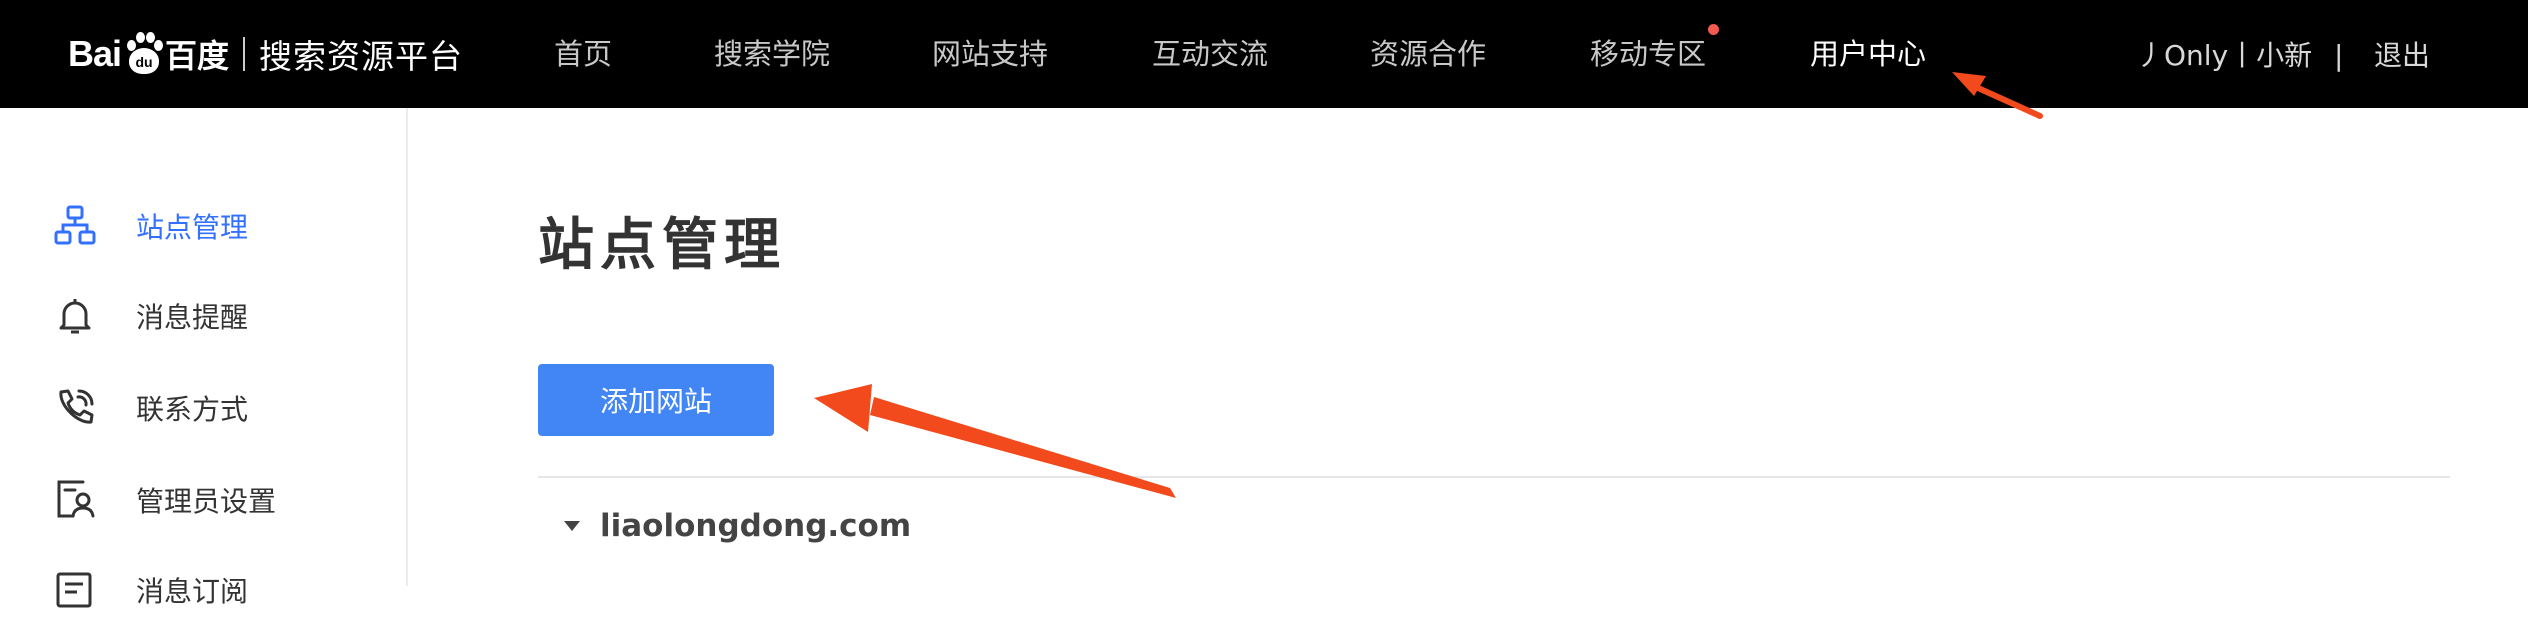 The height and width of the screenshot is (618, 2528). What do you see at coordinates (1868, 54) in the screenshot?
I see `nav-user-center: 用户中心` at bounding box center [1868, 54].